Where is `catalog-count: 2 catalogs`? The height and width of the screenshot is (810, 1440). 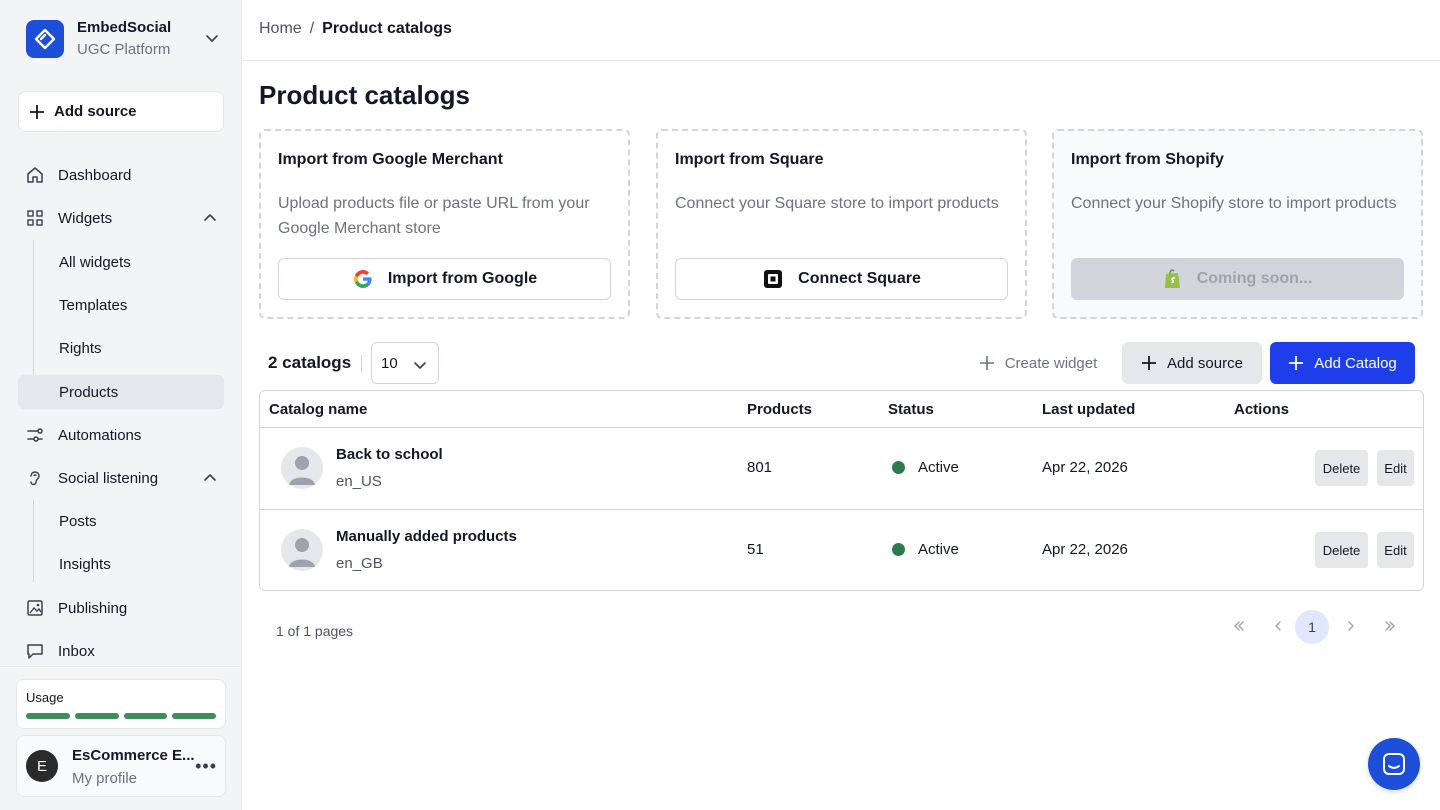 catalog-count: 2 catalogs is located at coordinates (310, 362).